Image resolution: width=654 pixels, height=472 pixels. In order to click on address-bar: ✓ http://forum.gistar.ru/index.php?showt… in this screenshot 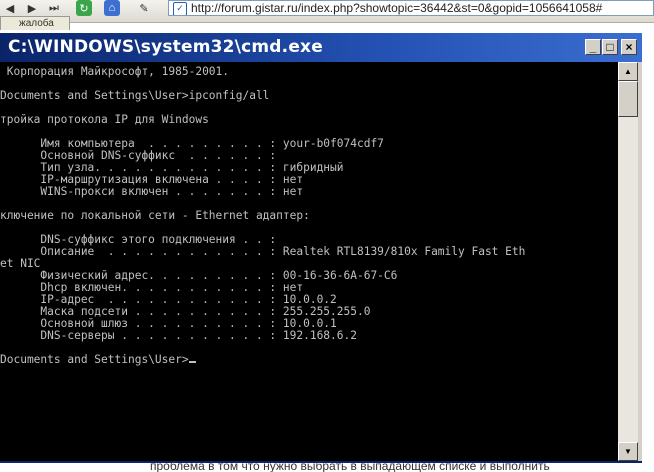, I will do `click(411, 8)`.